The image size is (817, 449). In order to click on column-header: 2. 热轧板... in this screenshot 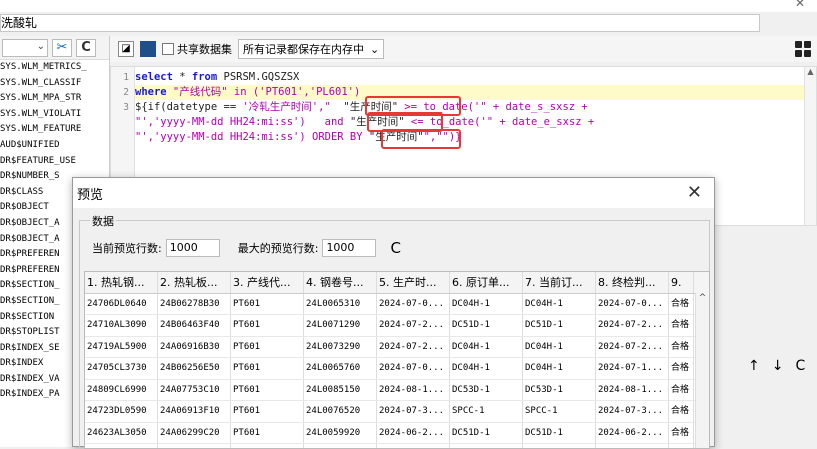, I will do `click(194, 282)`.